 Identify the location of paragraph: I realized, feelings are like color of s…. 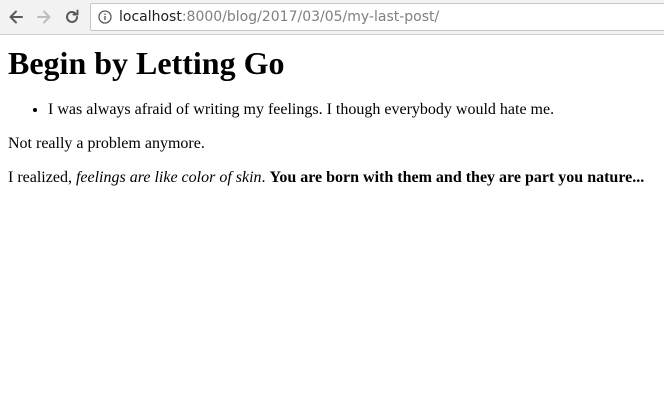
(326, 178).